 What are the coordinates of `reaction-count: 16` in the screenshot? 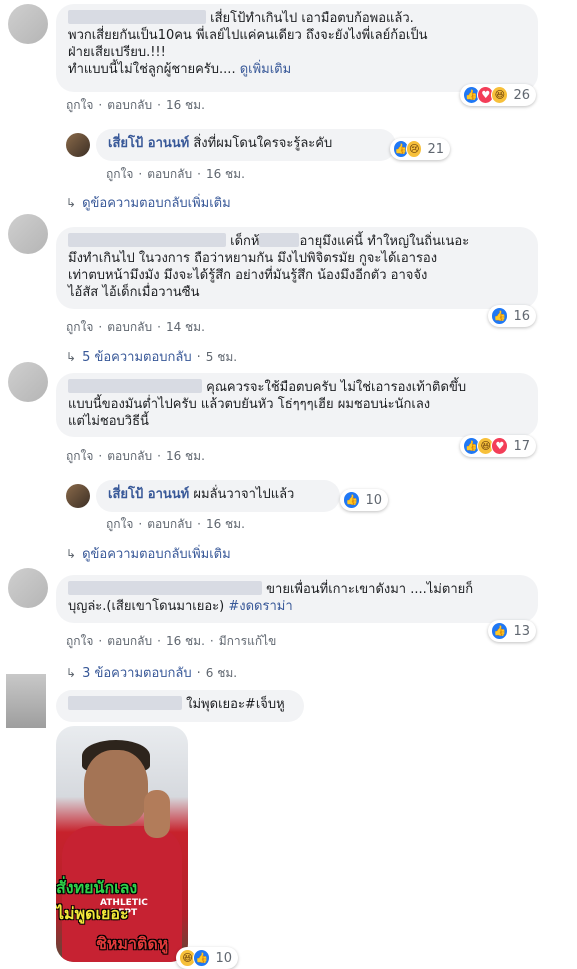 It's located at (521, 316).